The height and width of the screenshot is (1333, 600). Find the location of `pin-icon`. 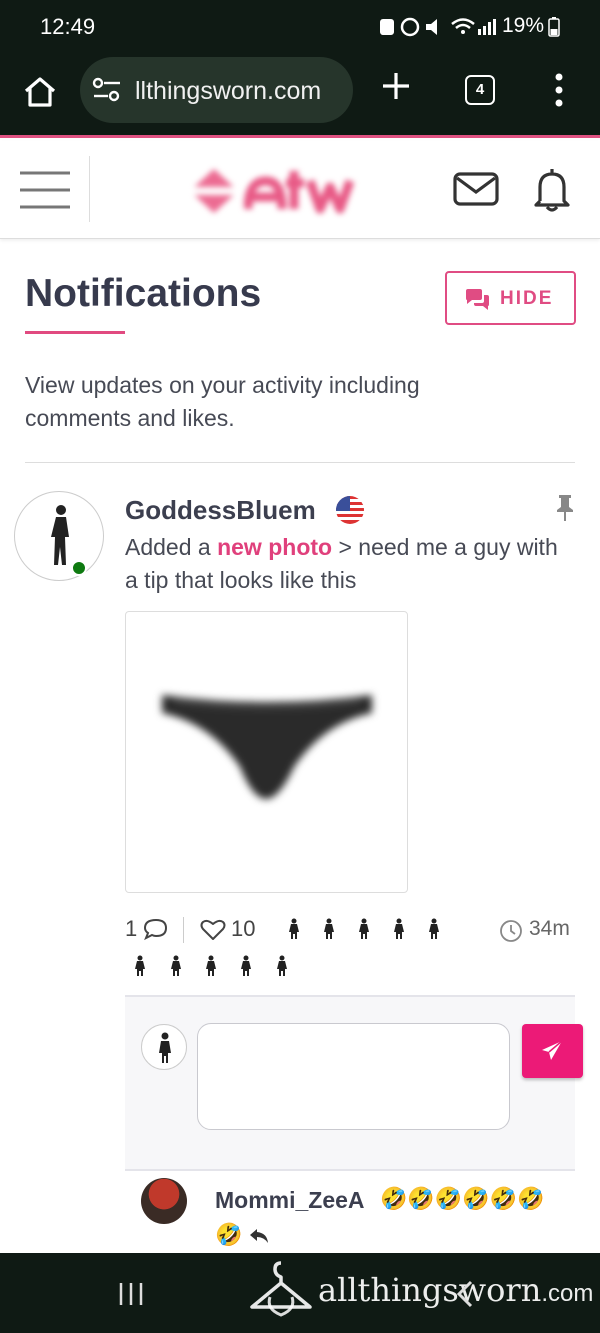

pin-icon is located at coordinates (565, 507).